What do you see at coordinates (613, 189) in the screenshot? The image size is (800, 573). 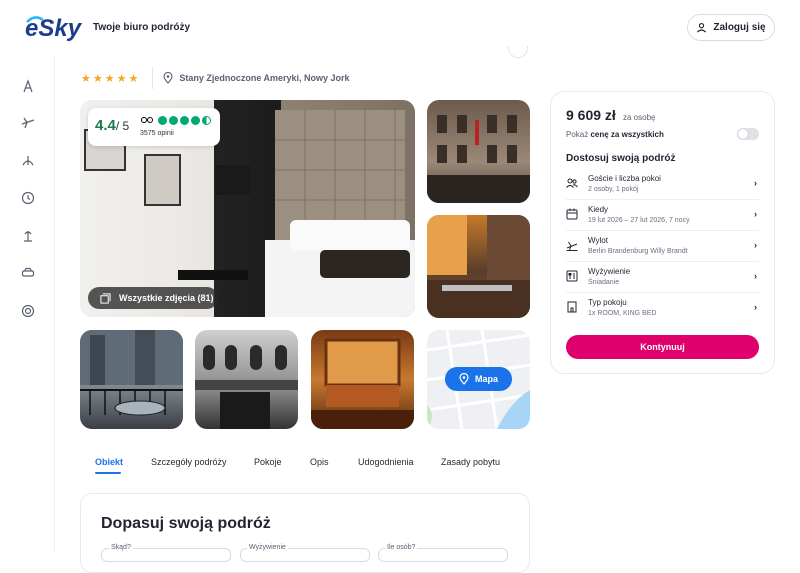 I see `option-value: 2 osoby, 1 pokój` at bounding box center [613, 189].